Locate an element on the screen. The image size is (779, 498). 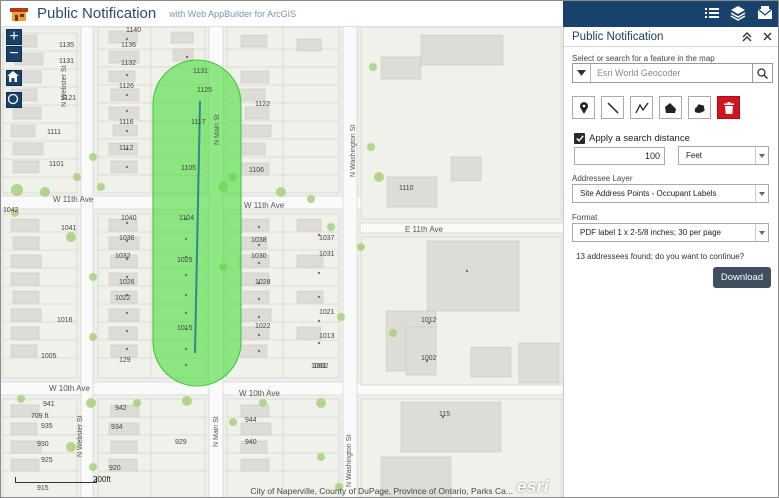
address-label: 1042 is located at coordinates (11, 210).